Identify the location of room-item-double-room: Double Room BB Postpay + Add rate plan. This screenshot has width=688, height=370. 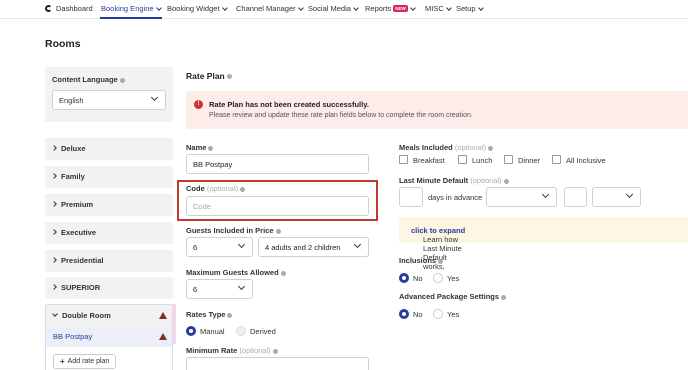
(109, 337).